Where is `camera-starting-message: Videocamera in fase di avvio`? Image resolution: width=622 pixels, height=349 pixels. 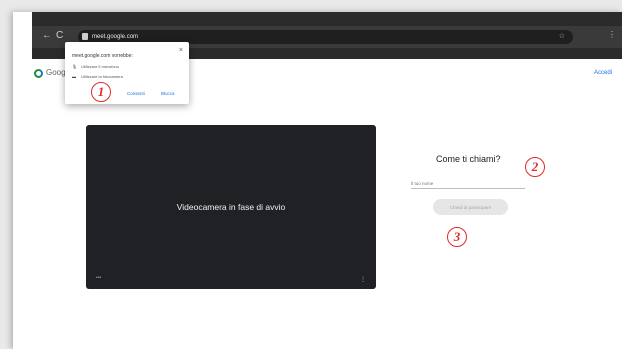
camera-starting-message: Videocamera in fase di avvio is located at coordinates (231, 207).